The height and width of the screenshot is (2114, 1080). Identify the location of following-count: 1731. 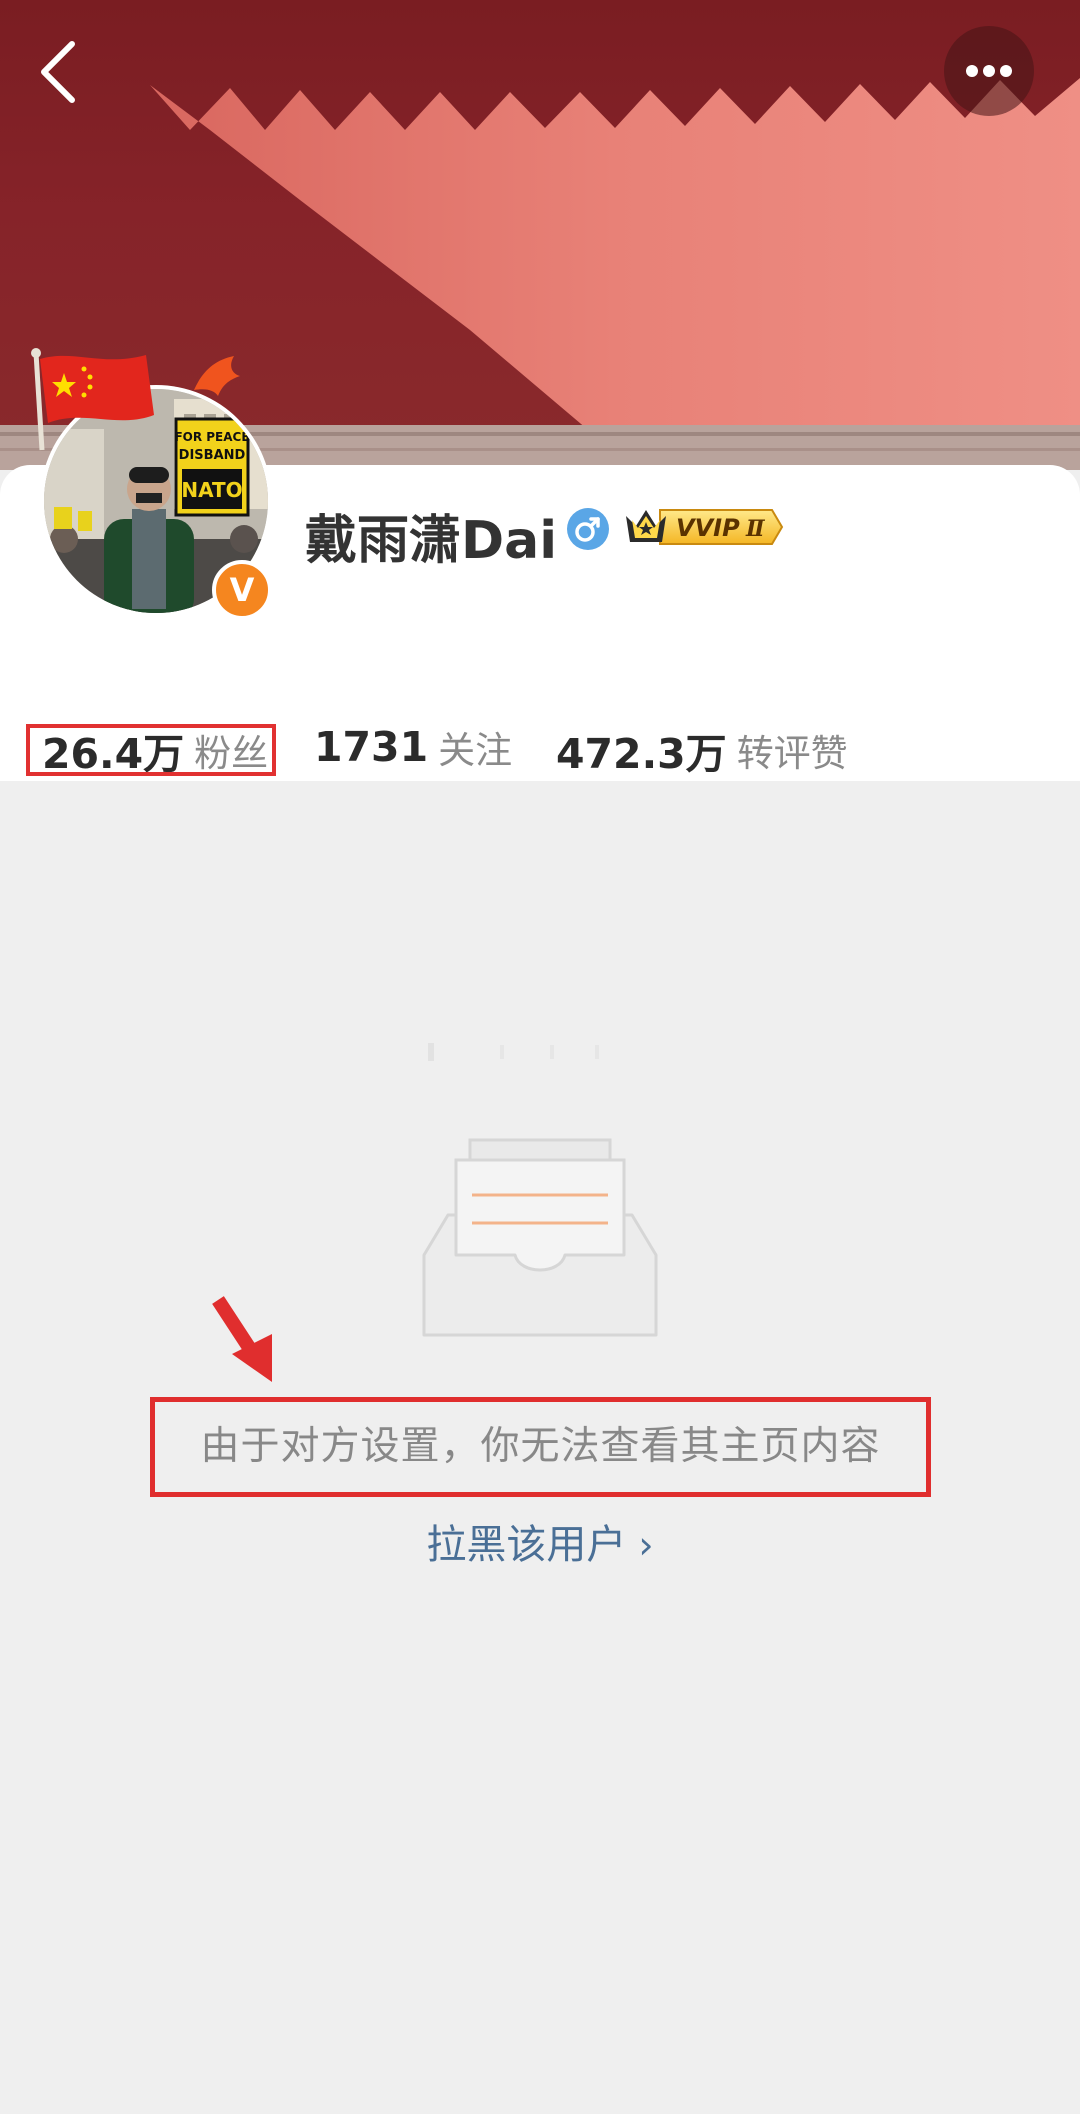
(371, 747).